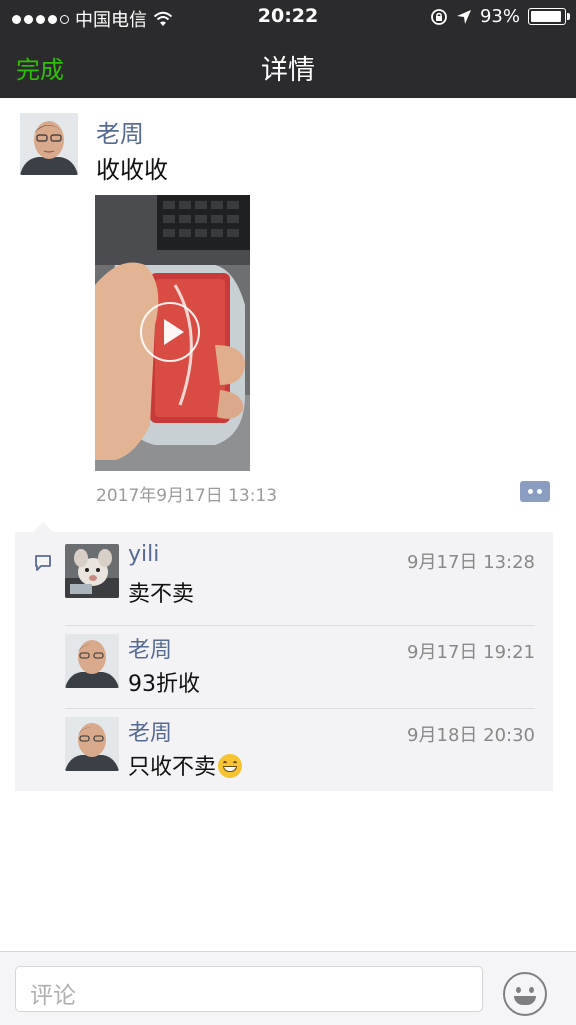 This screenshot has height=1025, width=576. I want to click on comment-text-line: 只收不卖, so click(185, 765).